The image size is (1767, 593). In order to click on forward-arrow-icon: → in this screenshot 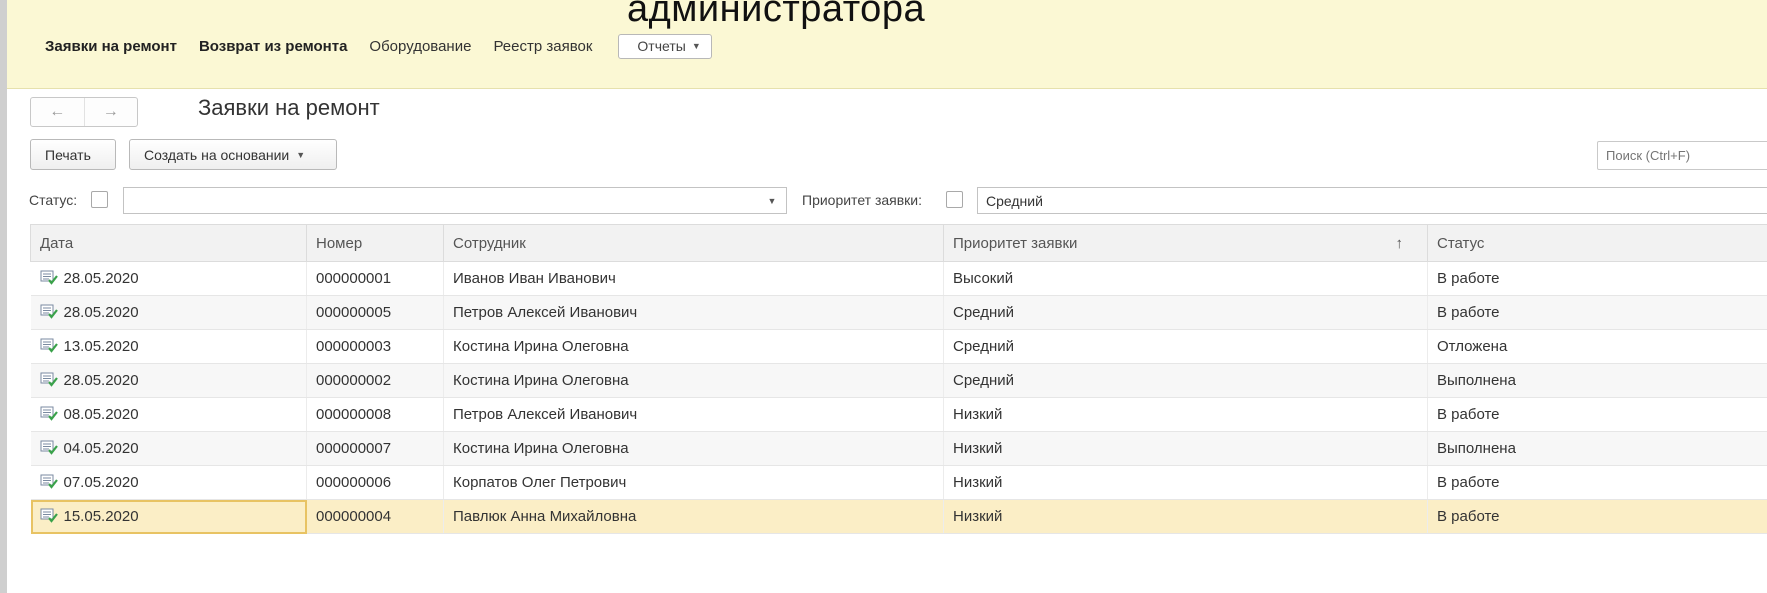, I will do `click(110, 112)`.